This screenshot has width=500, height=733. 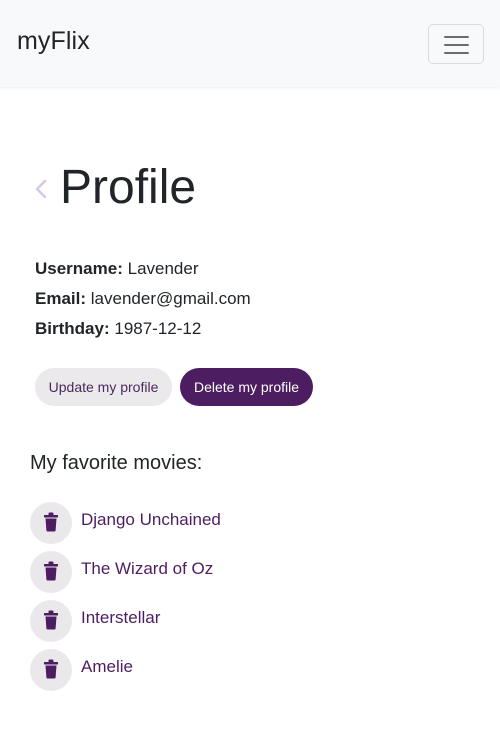 What do you see at coordinates (151, 520) in the screenshot?
I see `movie-link: Django Unchained` at bounding box center [151, 520].